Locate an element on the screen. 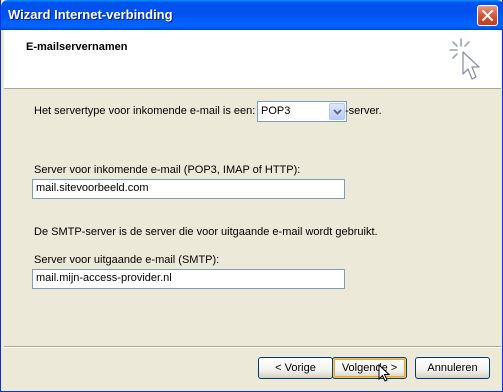  close-icon is located at coordinates (487, 15).